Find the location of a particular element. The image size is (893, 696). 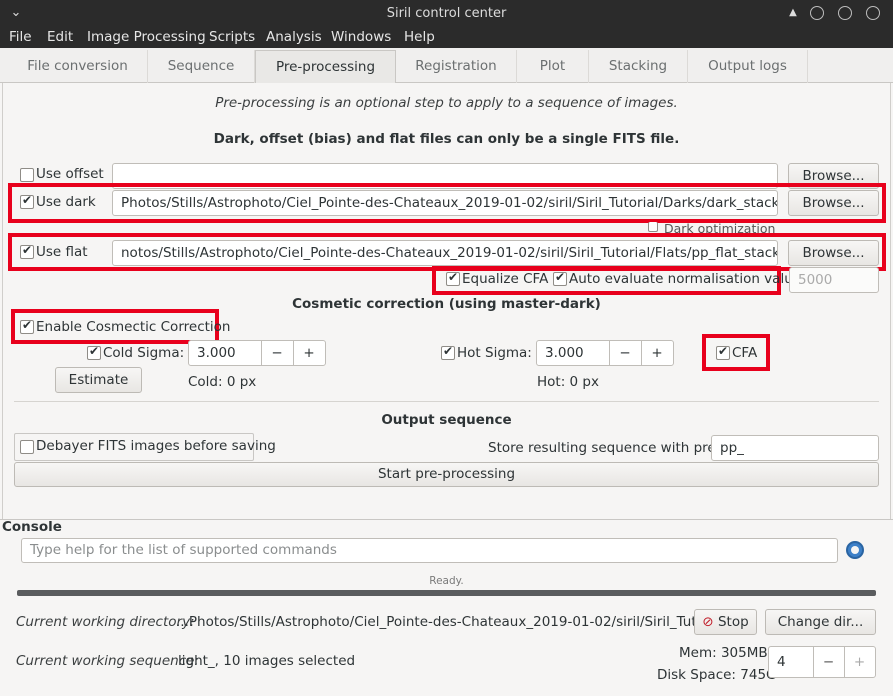

tab-plot: Plot is located at coordinates (553, 66).